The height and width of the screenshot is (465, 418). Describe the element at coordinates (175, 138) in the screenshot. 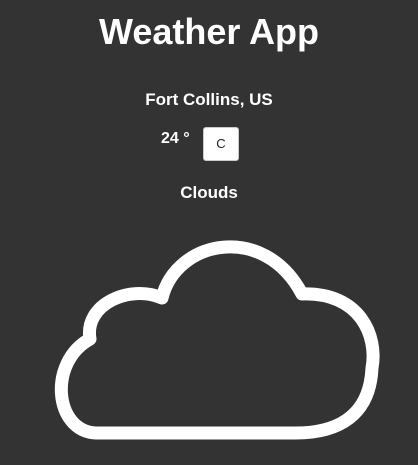

I see `temperature-value: 24 °` at that location.